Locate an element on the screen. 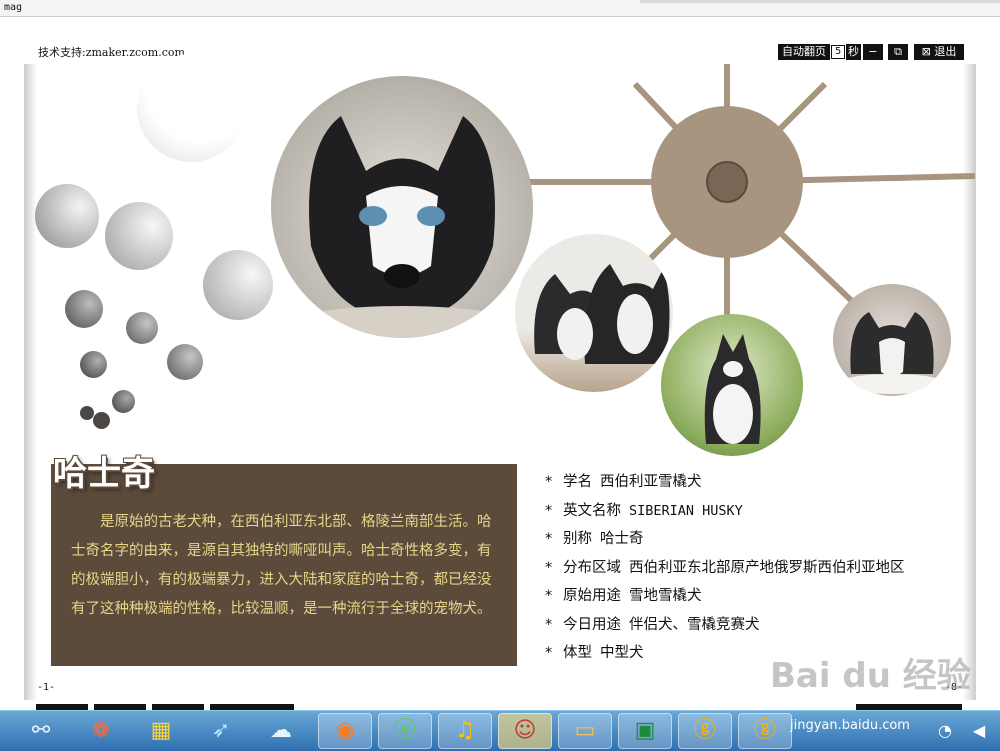 The image size is (1000, 751). exit-button: ⊠ 退出 is located at coordinates (939, 52).